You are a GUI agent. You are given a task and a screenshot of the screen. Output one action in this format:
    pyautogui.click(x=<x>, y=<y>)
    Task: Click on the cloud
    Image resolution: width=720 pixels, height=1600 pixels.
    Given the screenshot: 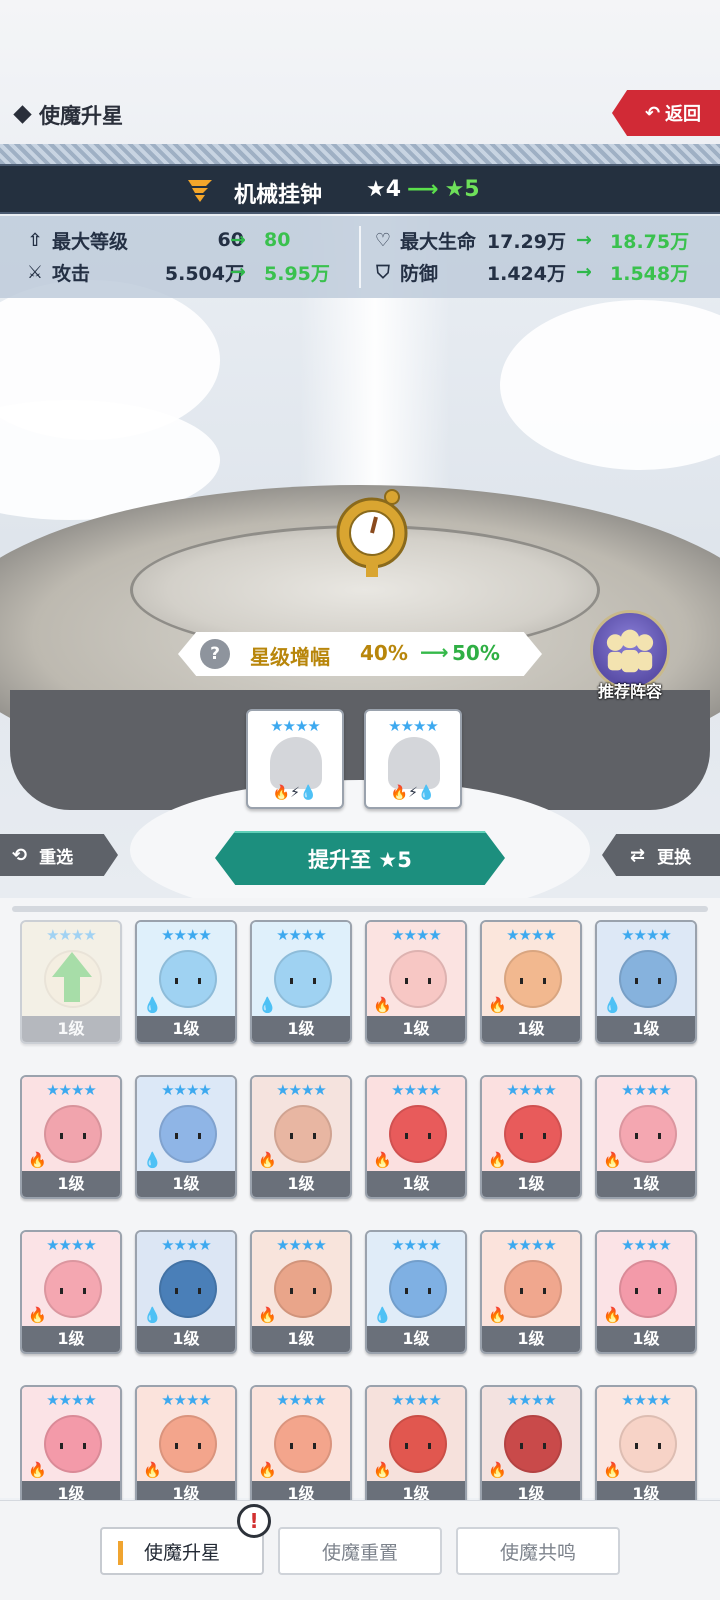 What is the action you would take?
    pyautogui.click(x=610, y=385)
    